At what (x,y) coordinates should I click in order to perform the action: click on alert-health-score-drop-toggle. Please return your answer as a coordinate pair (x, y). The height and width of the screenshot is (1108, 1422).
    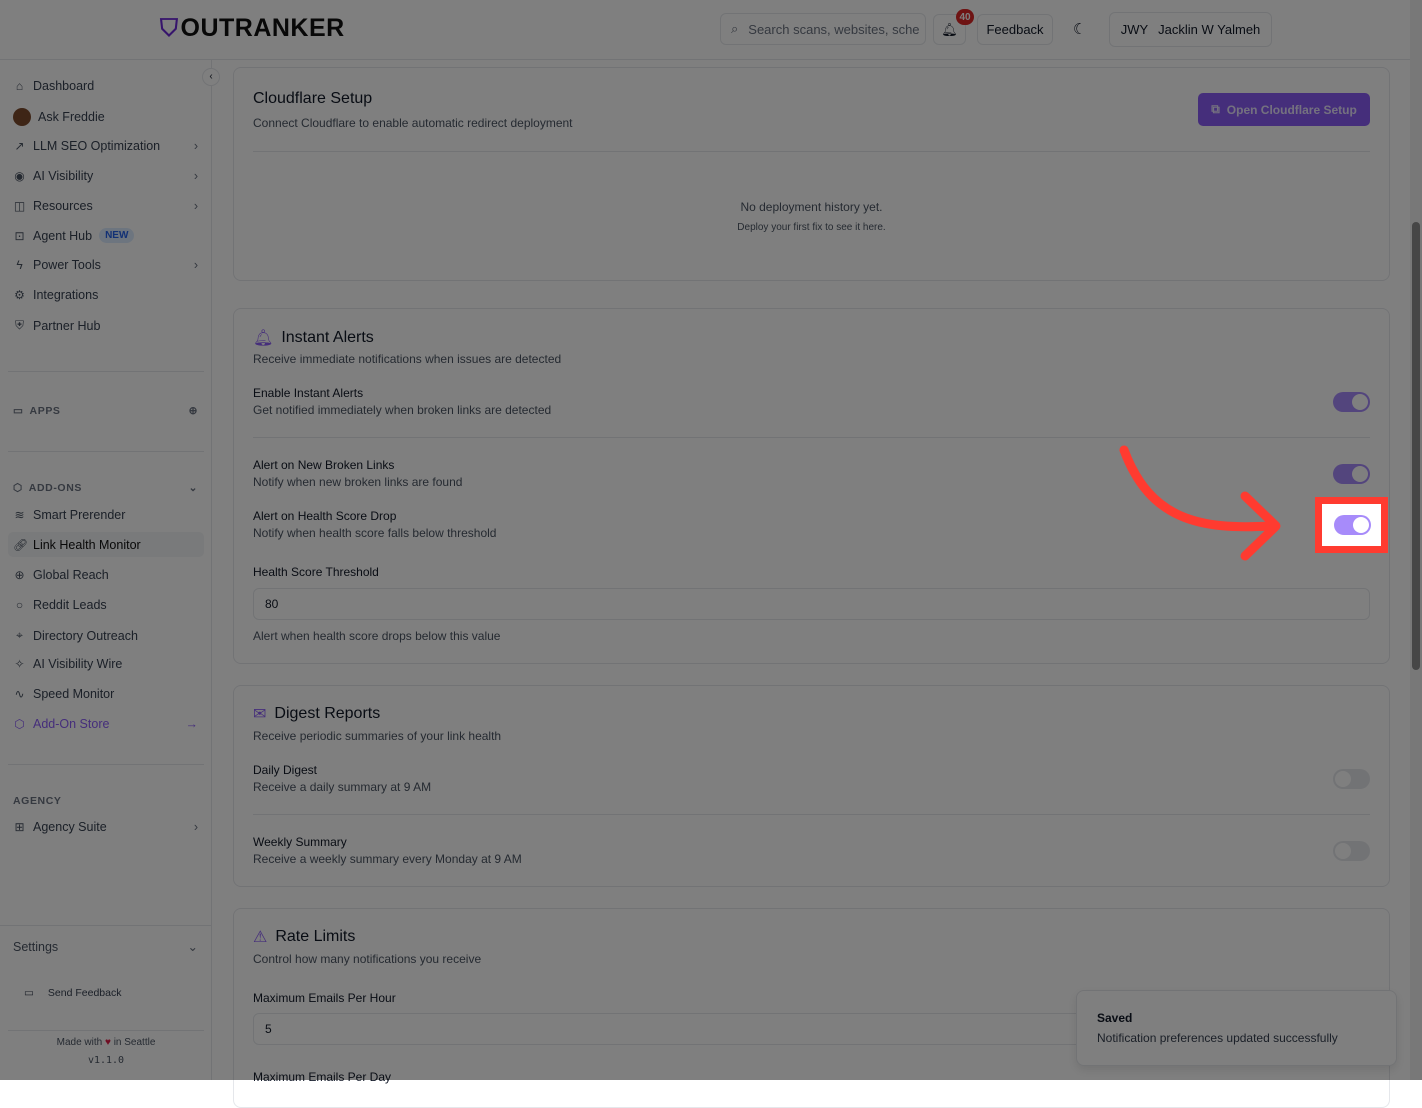
    Looking at the image, I should click on (1352, 525).